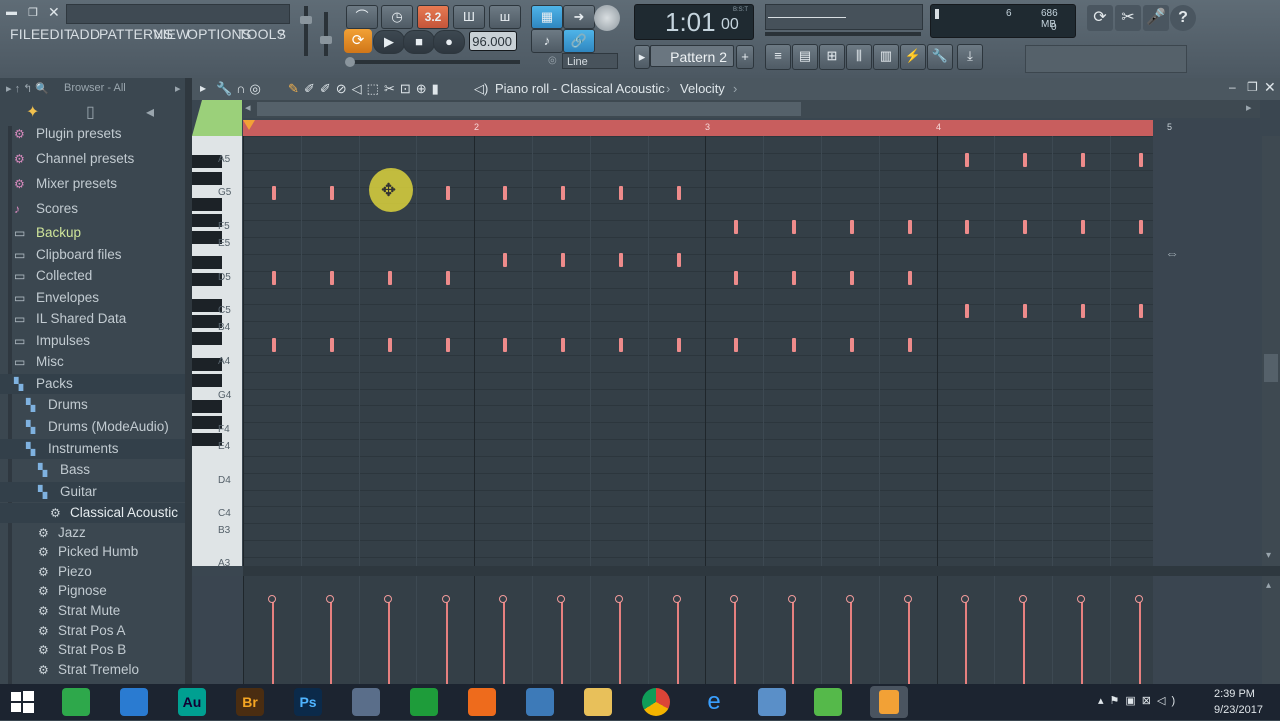 The image size is (1280, 721). What do you see at coordinates (656, 702) in the screenshot?
I see `chrome-icon` at bounding box center [656, 702].